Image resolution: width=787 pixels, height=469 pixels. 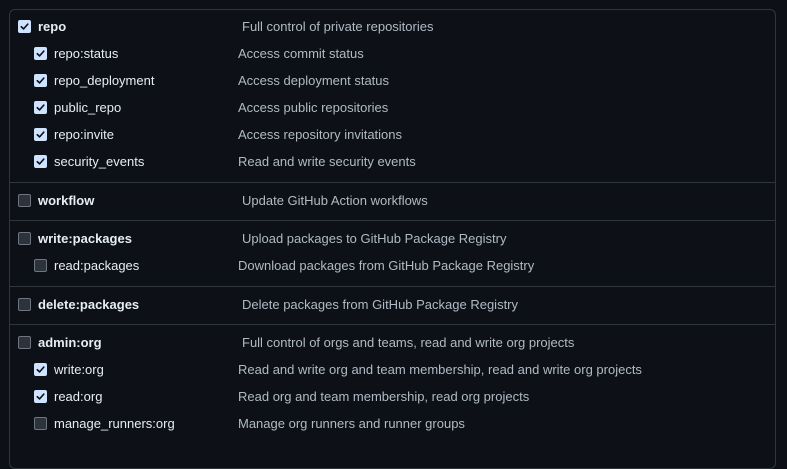 I want to click on scope-description: Full control of private repositories, so click(x=338, y=26).